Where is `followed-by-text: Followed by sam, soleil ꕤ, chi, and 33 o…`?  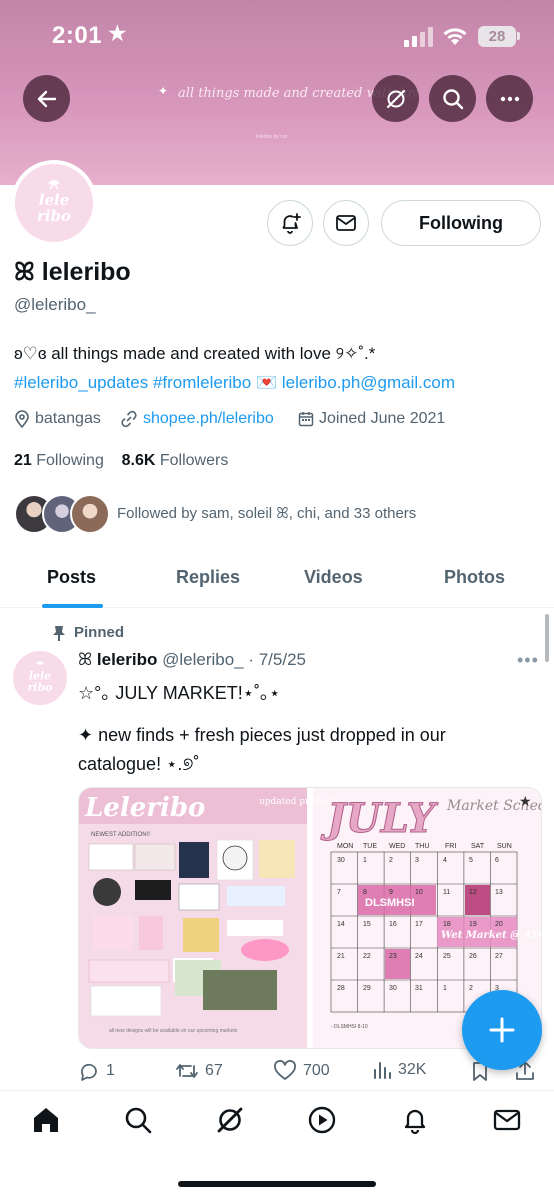 followed-by-text: Followed by sam, soleil ꕤ, chi, and 33 o… is located at coordinates (266, 513).